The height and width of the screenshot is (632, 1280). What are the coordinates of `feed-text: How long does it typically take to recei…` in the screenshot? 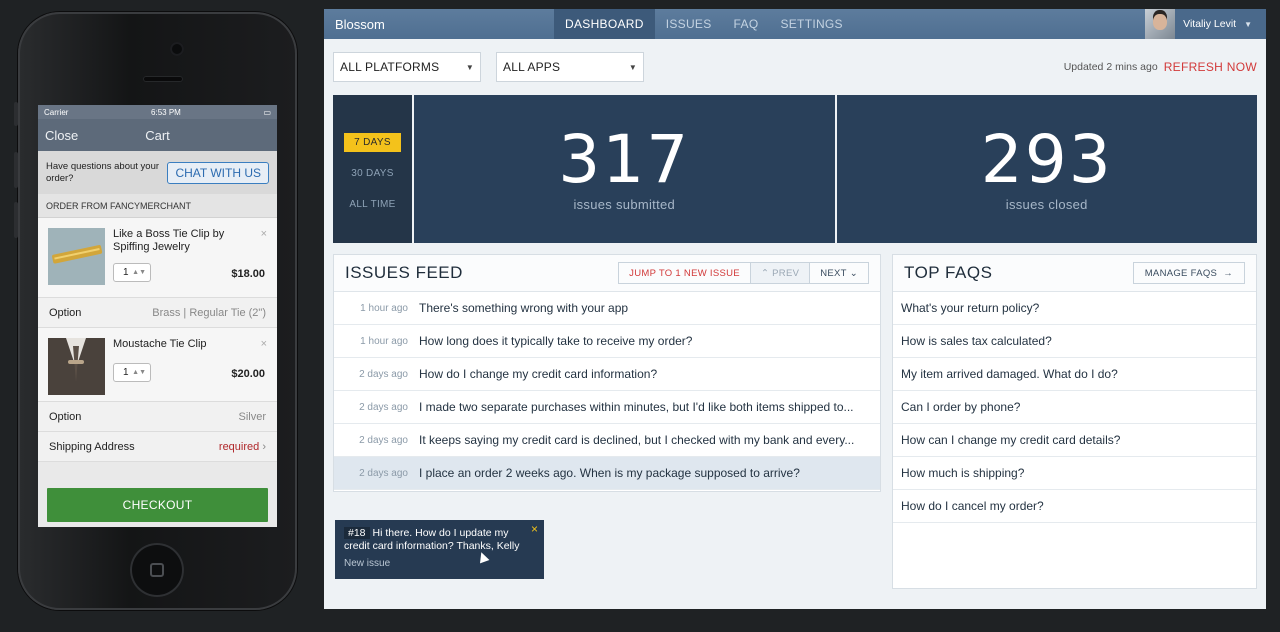 It's located at (556, 341).